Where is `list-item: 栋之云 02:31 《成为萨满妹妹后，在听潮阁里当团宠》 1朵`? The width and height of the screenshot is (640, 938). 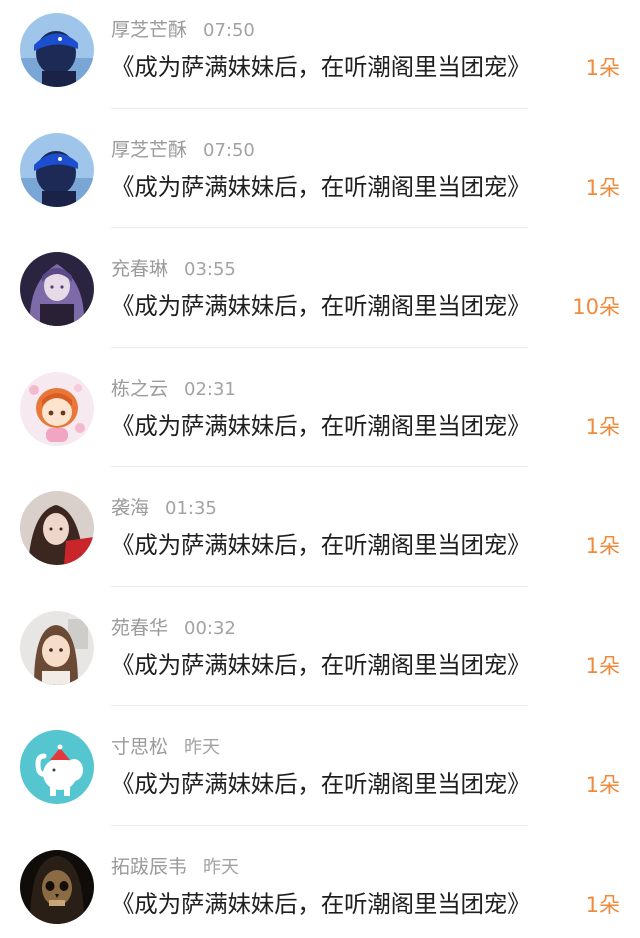 list-item: 栋之云 02:31 《成为萨满妹妹后，在听潮阁里当团宠》 1朵 is located at coordinates (320, 419).